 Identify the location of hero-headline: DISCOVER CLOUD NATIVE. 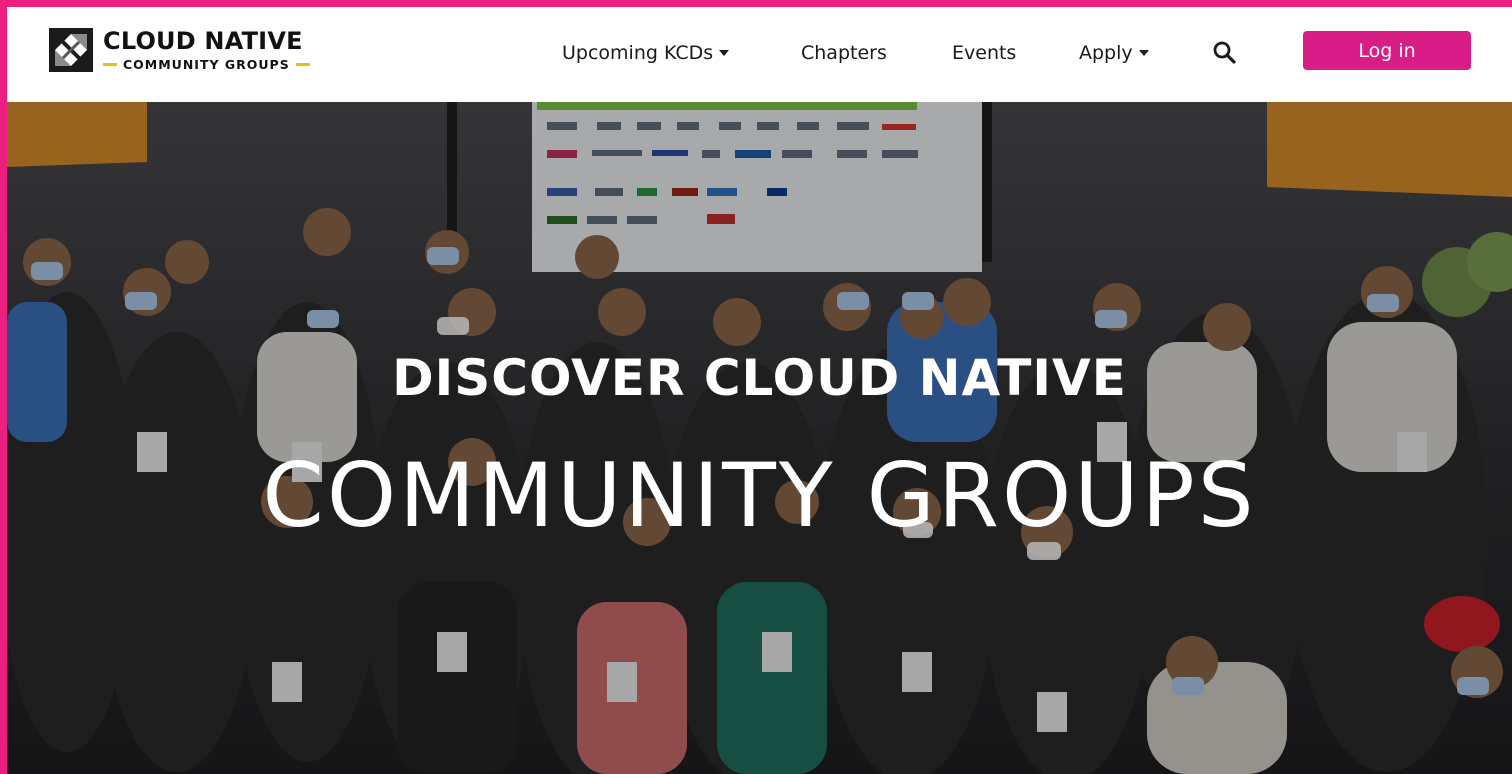
(759, 378).